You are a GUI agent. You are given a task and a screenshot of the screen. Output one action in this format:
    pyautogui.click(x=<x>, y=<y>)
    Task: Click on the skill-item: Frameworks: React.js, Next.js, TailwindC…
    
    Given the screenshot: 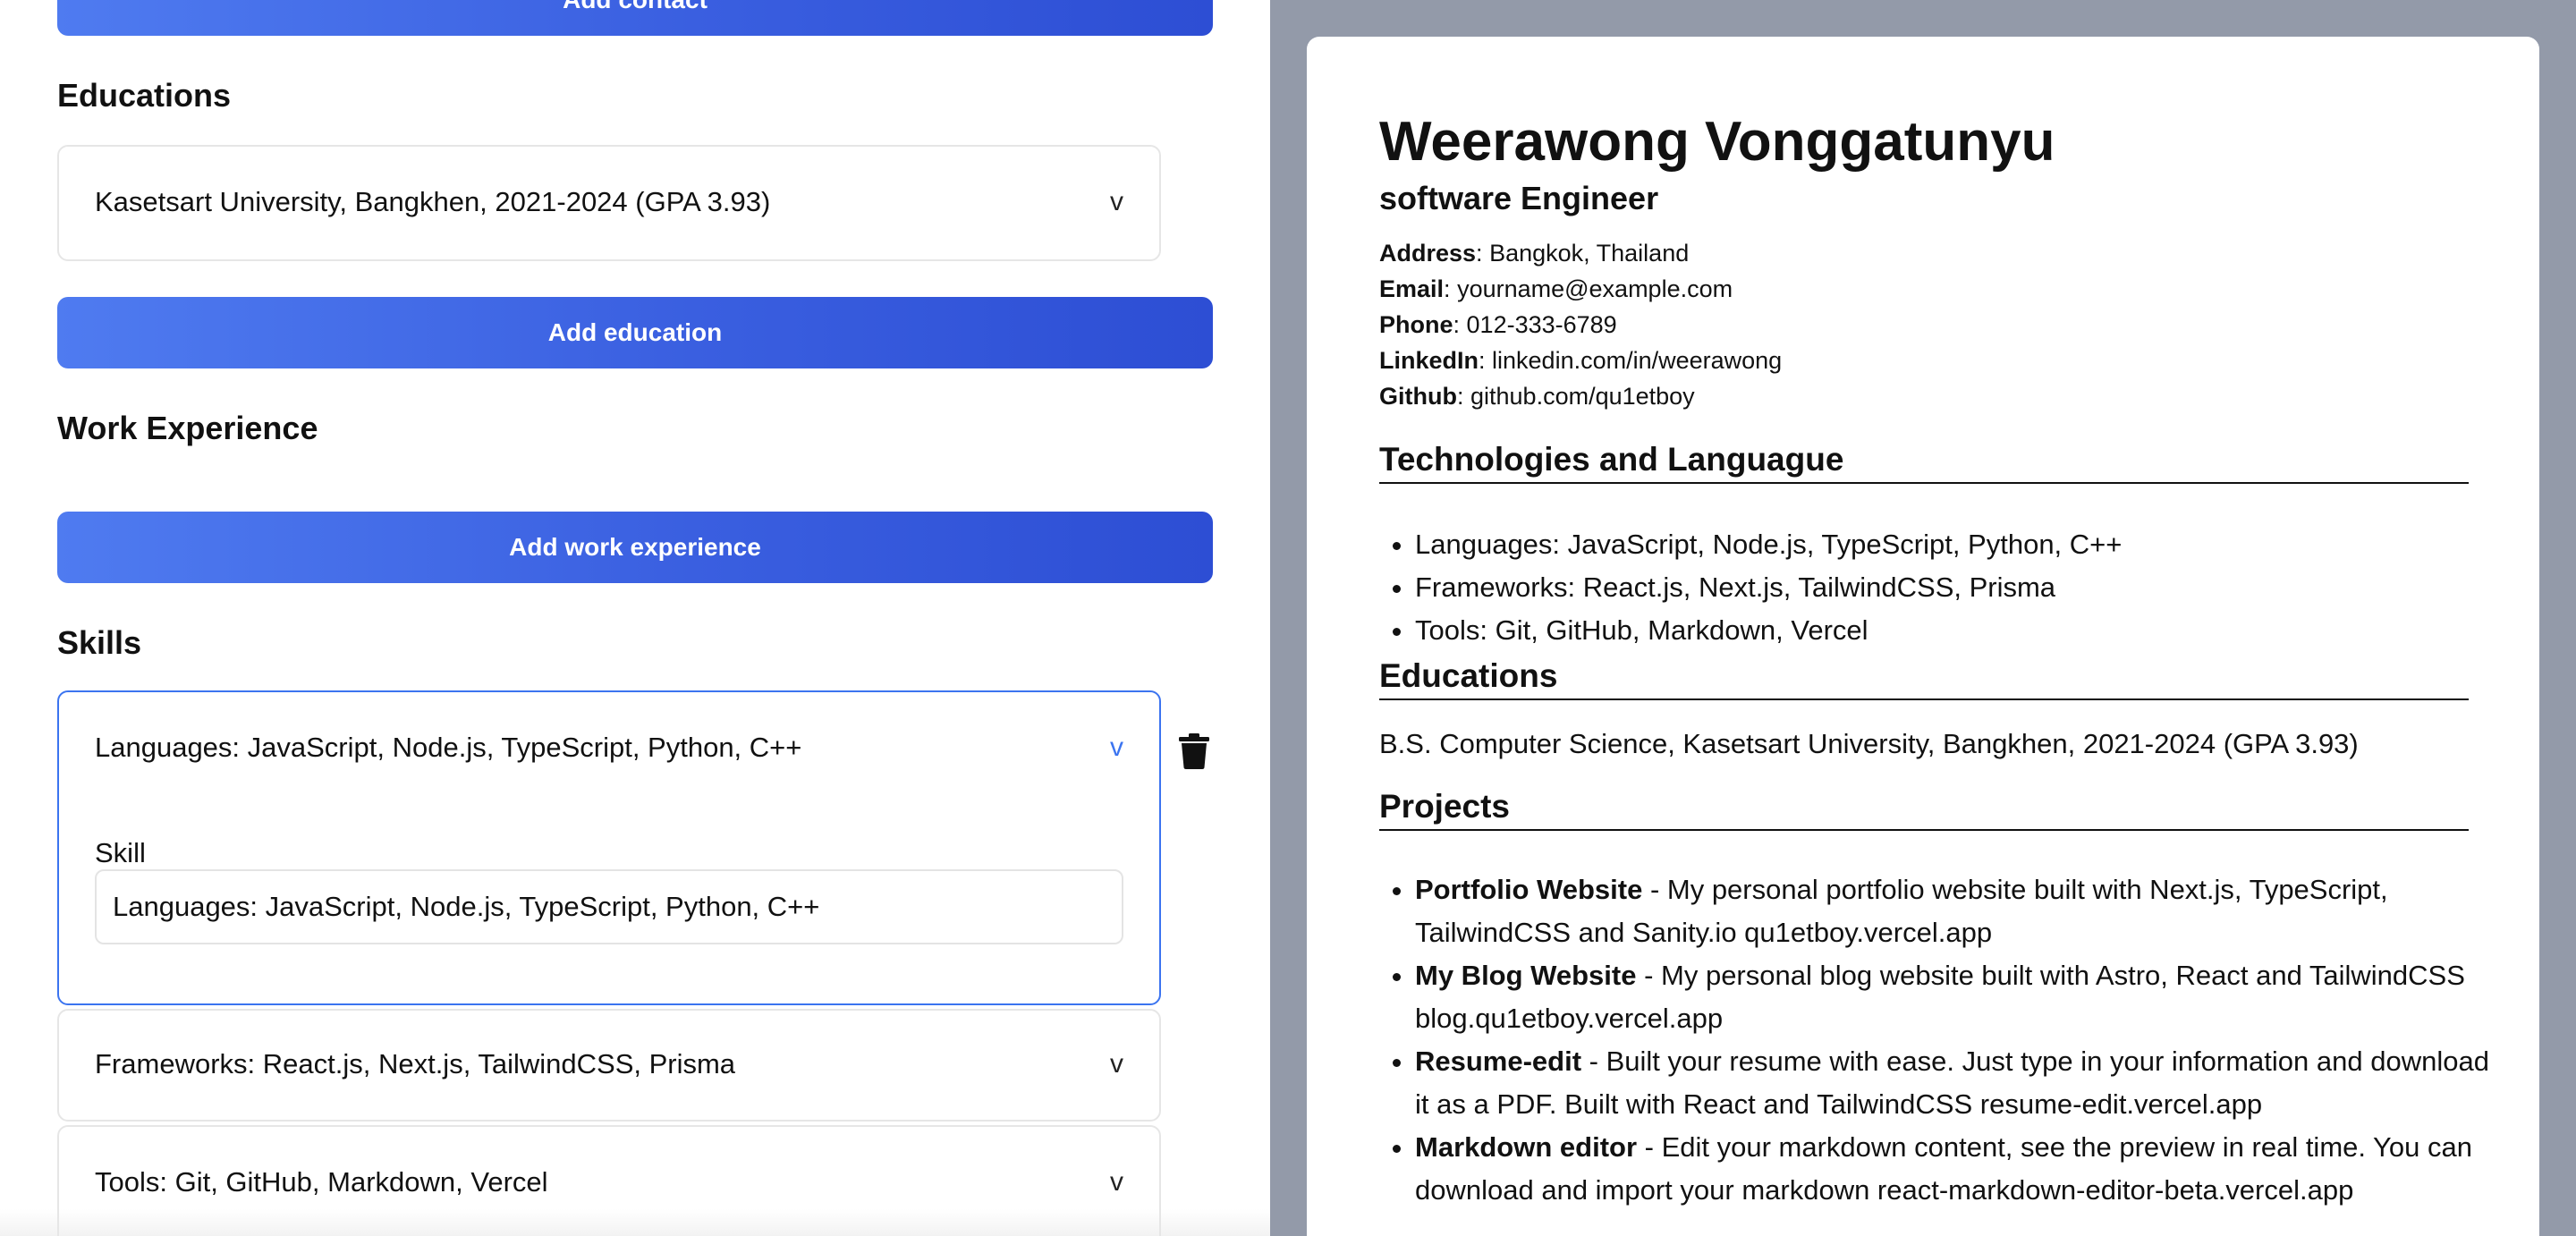 What is the action you would take?
    pyautogui.click(x=609, y=1065)
    